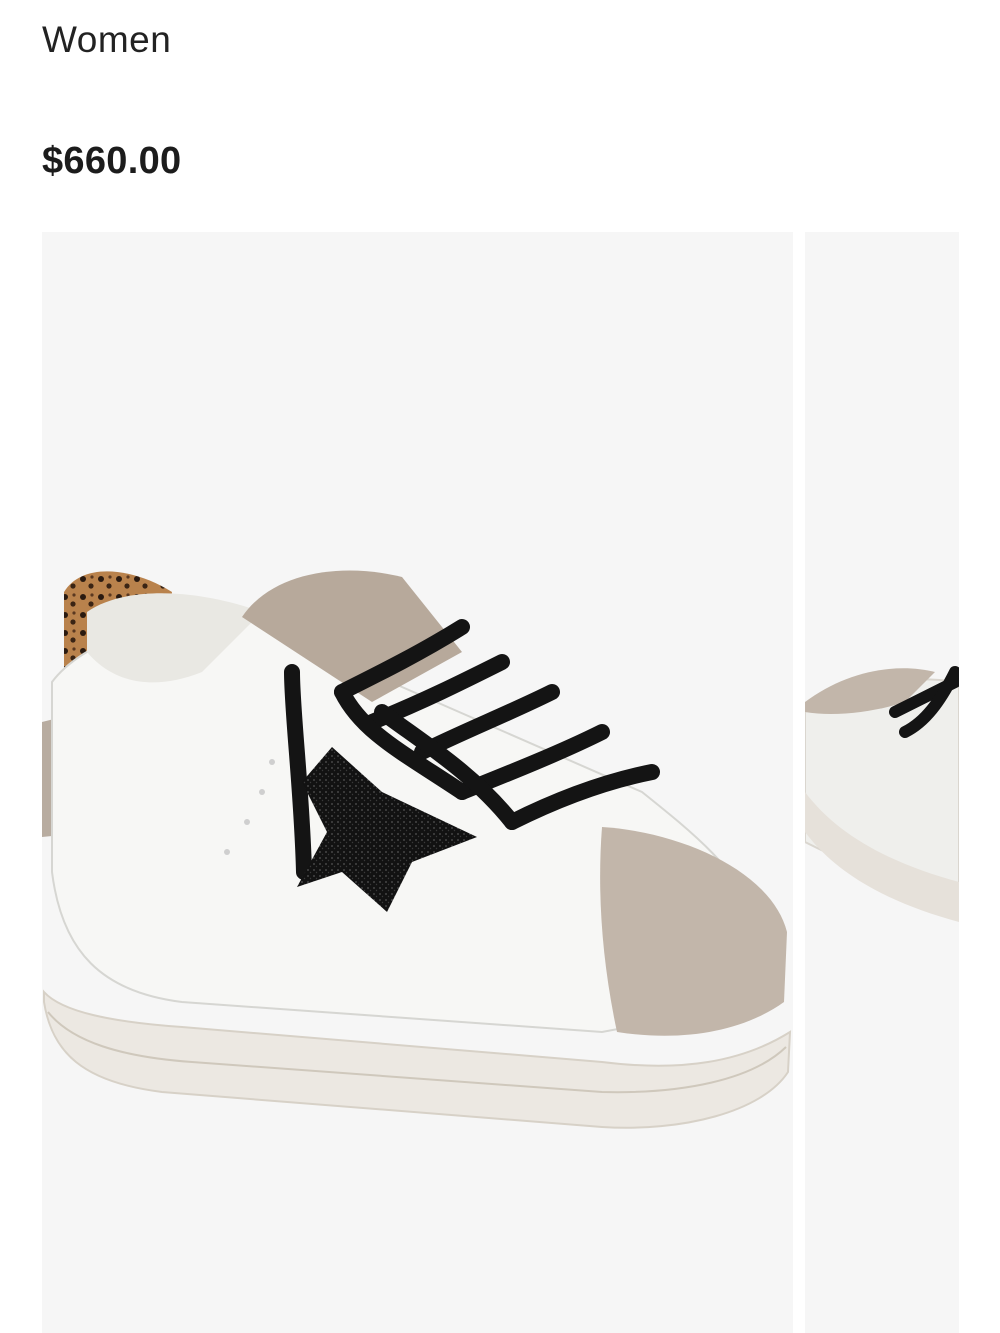 Image resolution: width=1000 pixels, height=1333 pixels. I want to click on product-image-next, so click(882, 782).